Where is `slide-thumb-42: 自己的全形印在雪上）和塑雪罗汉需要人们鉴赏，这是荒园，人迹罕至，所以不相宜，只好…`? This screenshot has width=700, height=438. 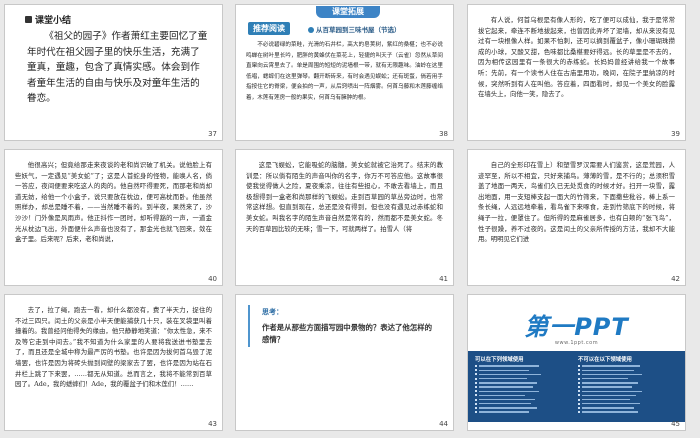 slide-thumb-42: 自己的全形印在雪上）和塑雪罗汉需要人们鉴赏，这是荒园，人迹罕至，所以不相宜，只好… is located at coordinates (576, 217).